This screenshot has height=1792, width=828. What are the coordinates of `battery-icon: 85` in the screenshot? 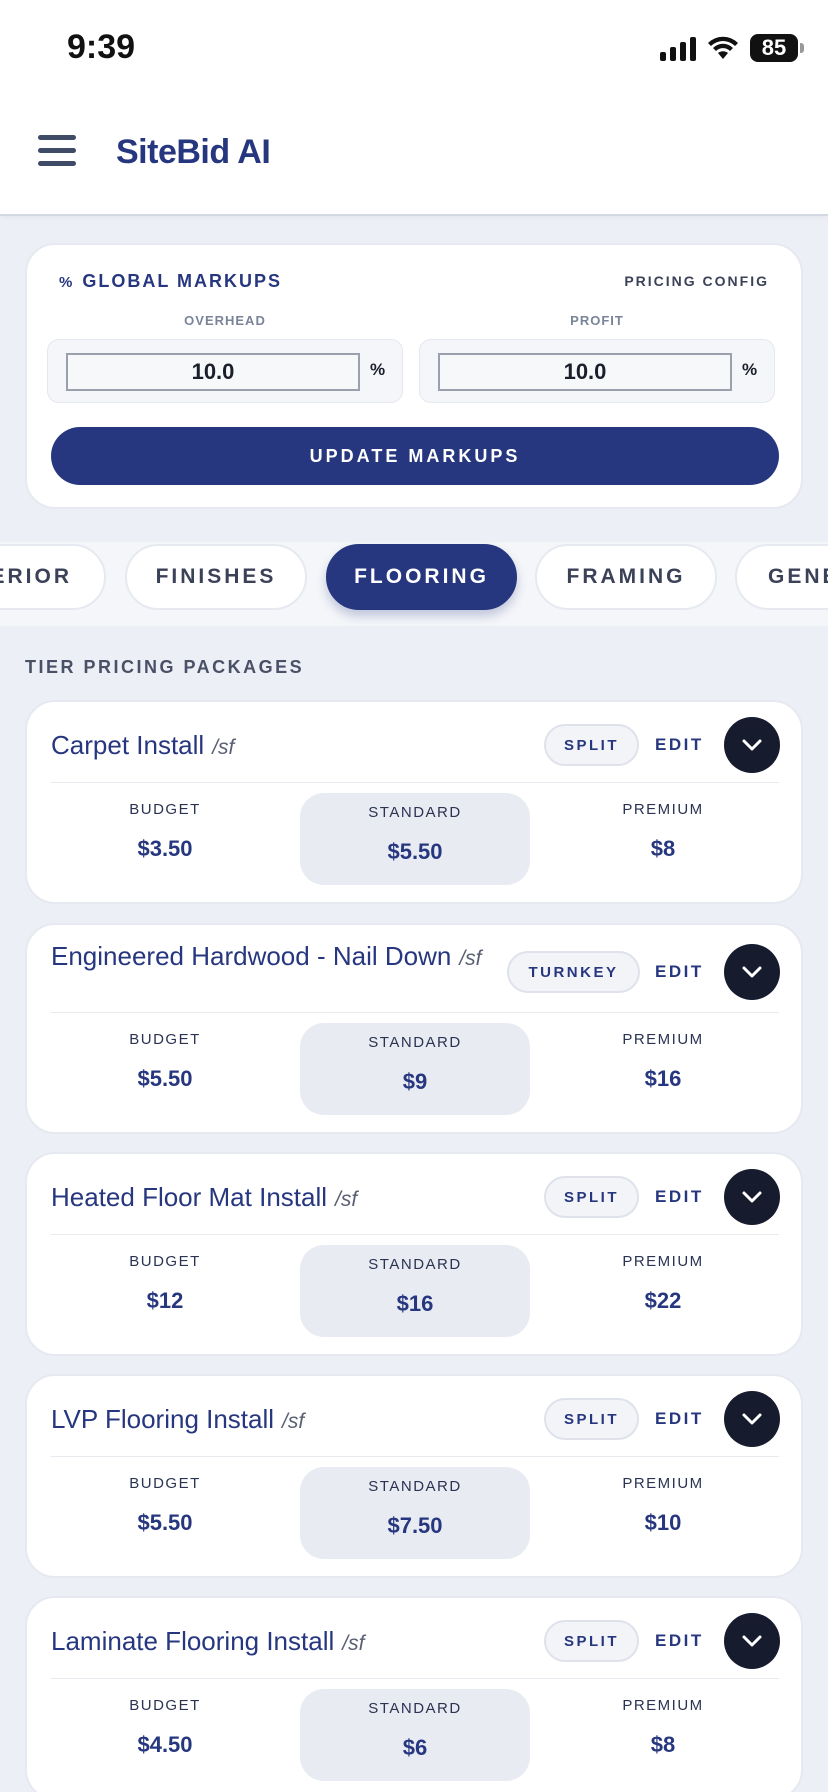 It's located at (777, 48).